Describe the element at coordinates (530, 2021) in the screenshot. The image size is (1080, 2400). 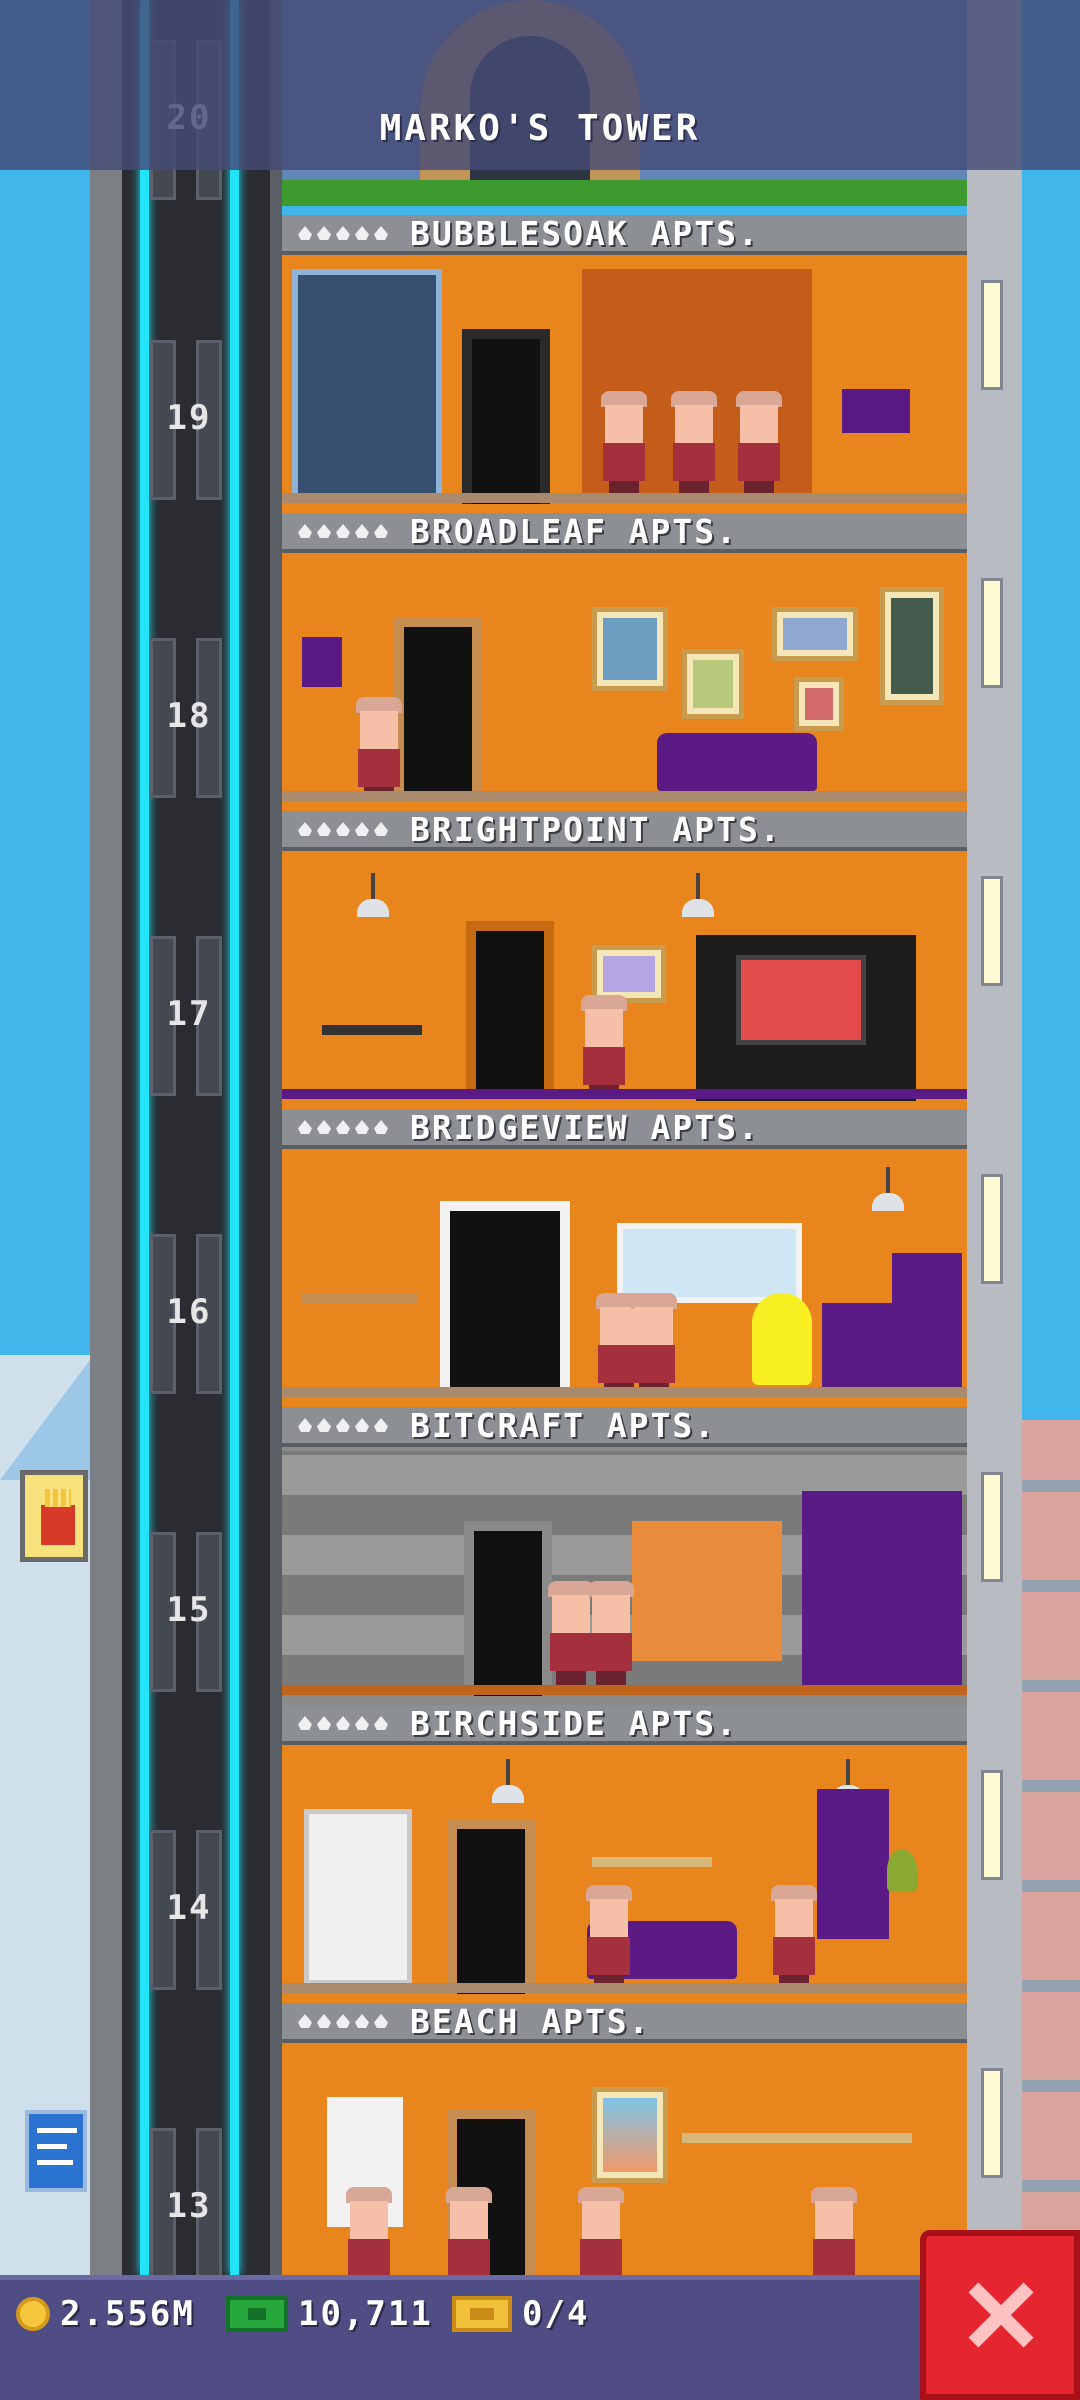
I see `floor-name: BEACH APTS.` at that location.